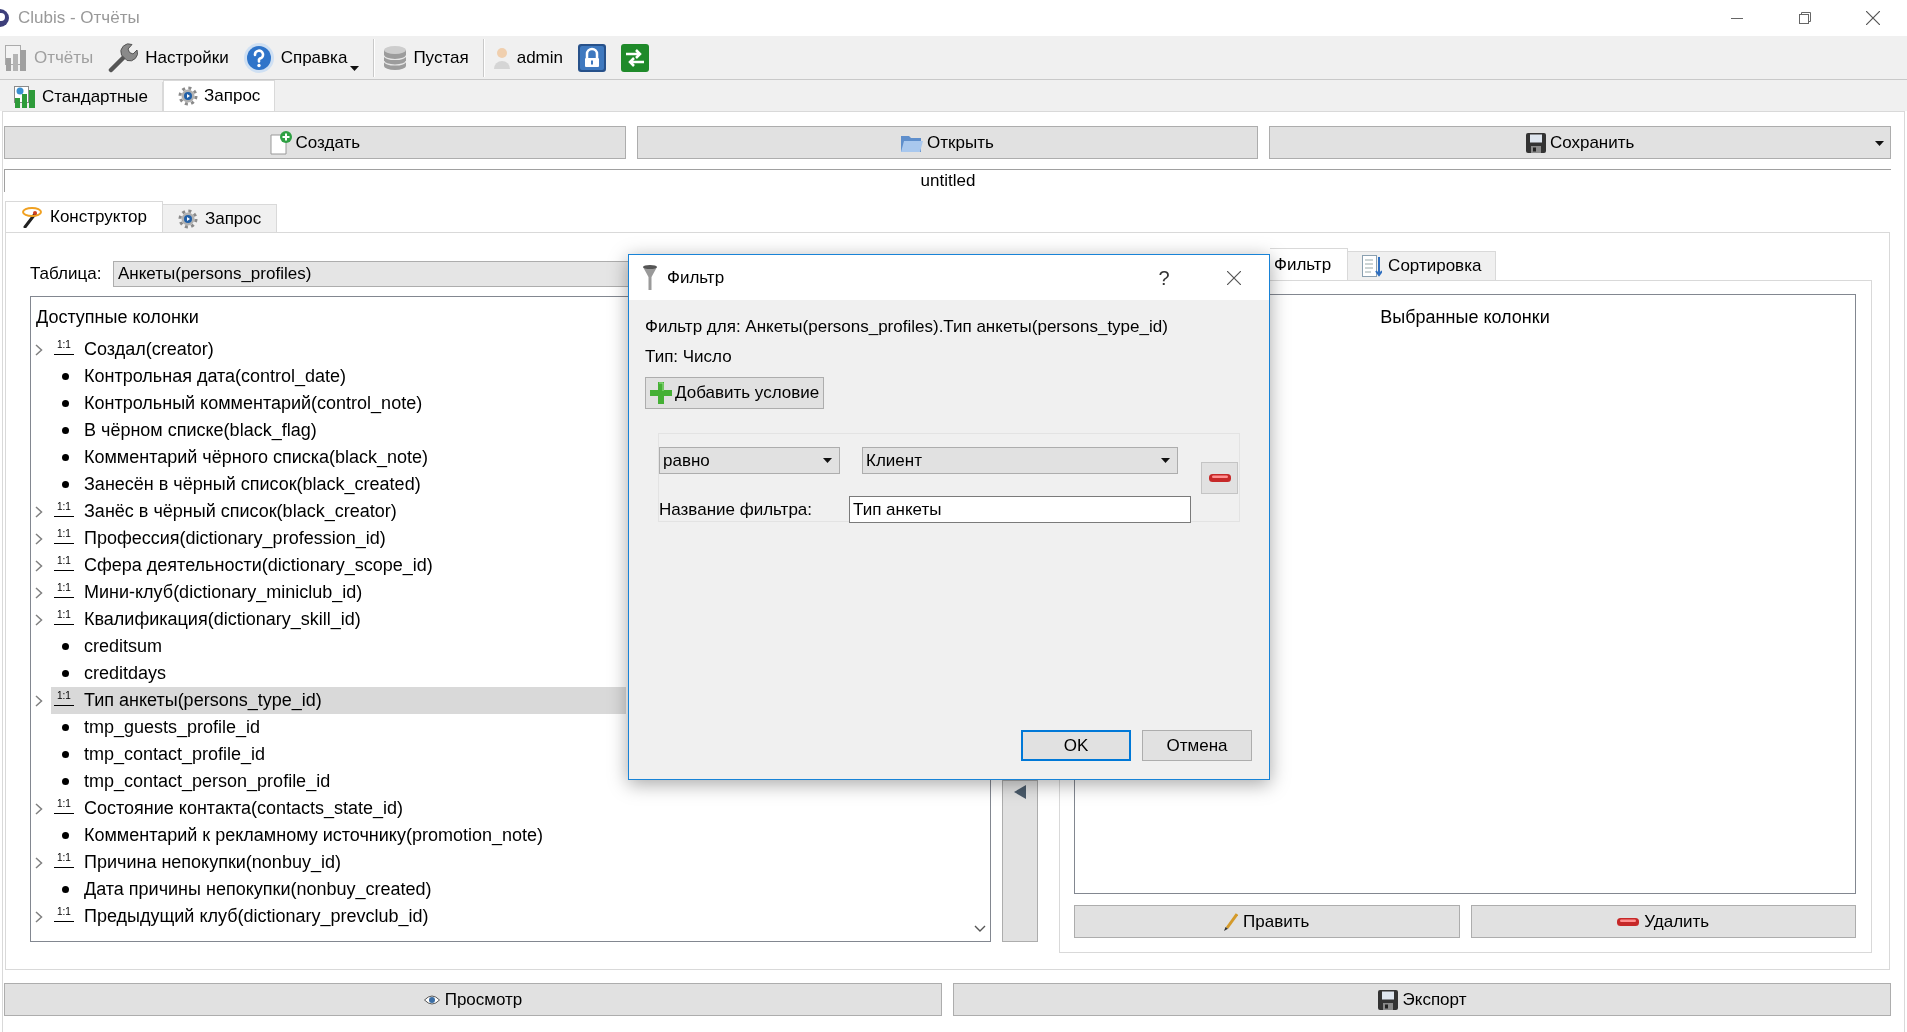  What do you see at coordinates (635, 57) in the screenshot?
I see `swap-arrows-icon` at bounding box center [635, 57].